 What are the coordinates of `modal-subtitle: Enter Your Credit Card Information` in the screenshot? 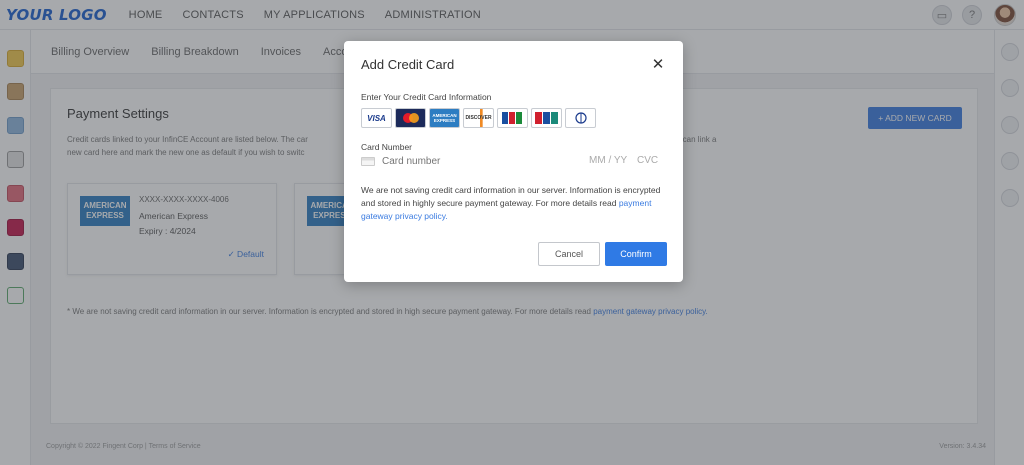 It's located at (426, 97).